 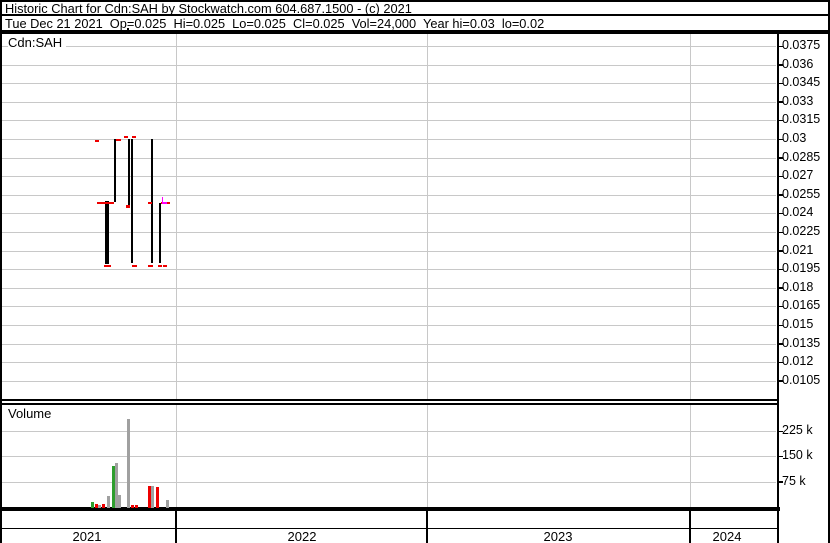 I want to click on header-divider, so click(x=415, y=15).